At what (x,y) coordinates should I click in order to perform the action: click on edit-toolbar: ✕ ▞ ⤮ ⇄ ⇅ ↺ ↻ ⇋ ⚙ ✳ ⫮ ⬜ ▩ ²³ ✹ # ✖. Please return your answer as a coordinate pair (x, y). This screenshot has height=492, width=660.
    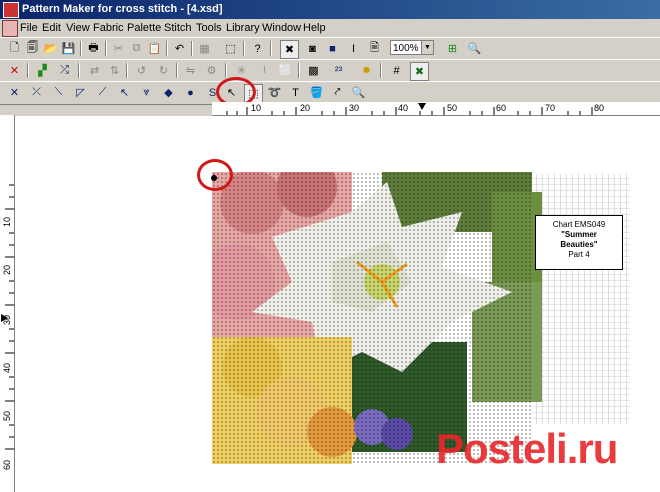
    Looking at the image, I should click on (330, 71).